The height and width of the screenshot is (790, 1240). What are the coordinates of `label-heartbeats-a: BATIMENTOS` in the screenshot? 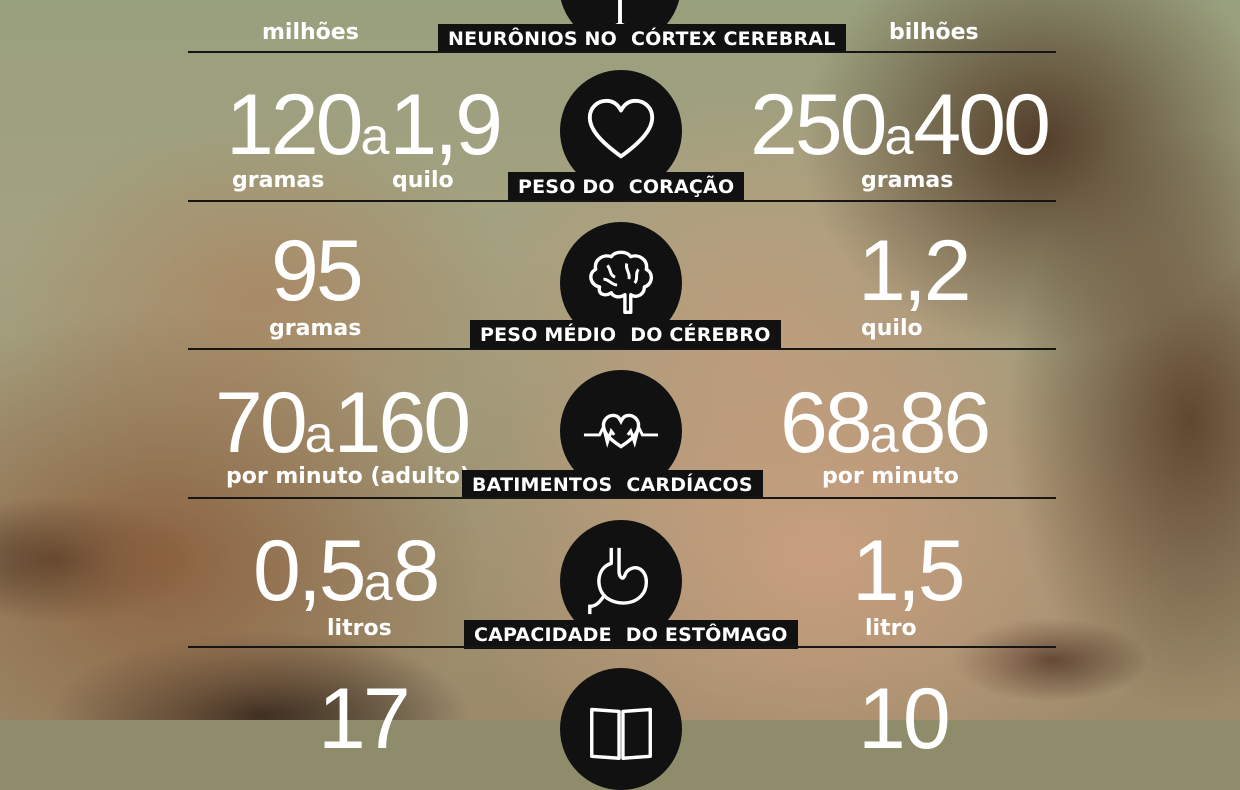 It's located at (542, 485).